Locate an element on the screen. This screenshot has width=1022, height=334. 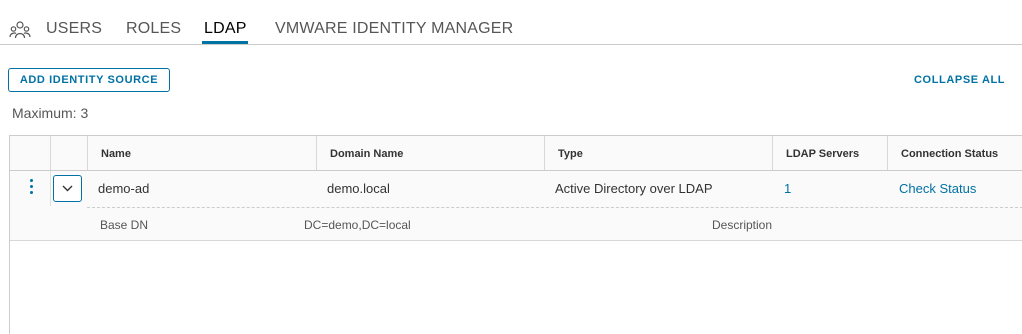
tab-roles: ROLES is located at coordinates (153, 29).